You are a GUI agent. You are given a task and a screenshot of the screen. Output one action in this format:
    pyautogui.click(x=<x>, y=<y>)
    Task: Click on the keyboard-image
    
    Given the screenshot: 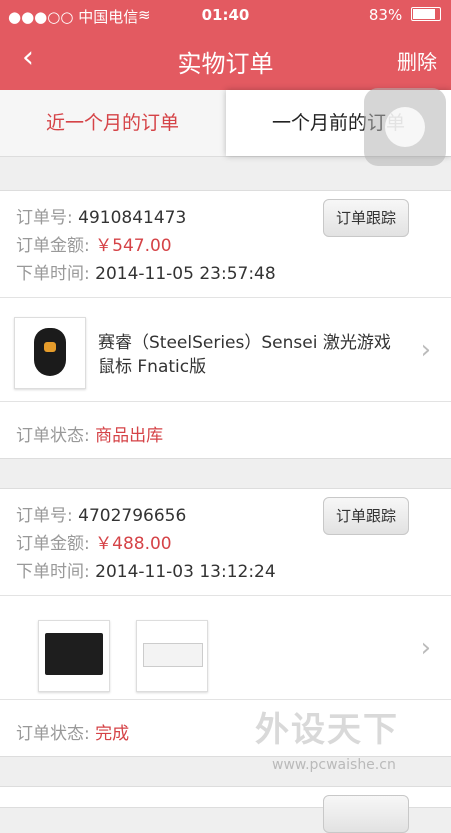 What is the action you would take?
    pyautogui.click(x=173, y=655)
    